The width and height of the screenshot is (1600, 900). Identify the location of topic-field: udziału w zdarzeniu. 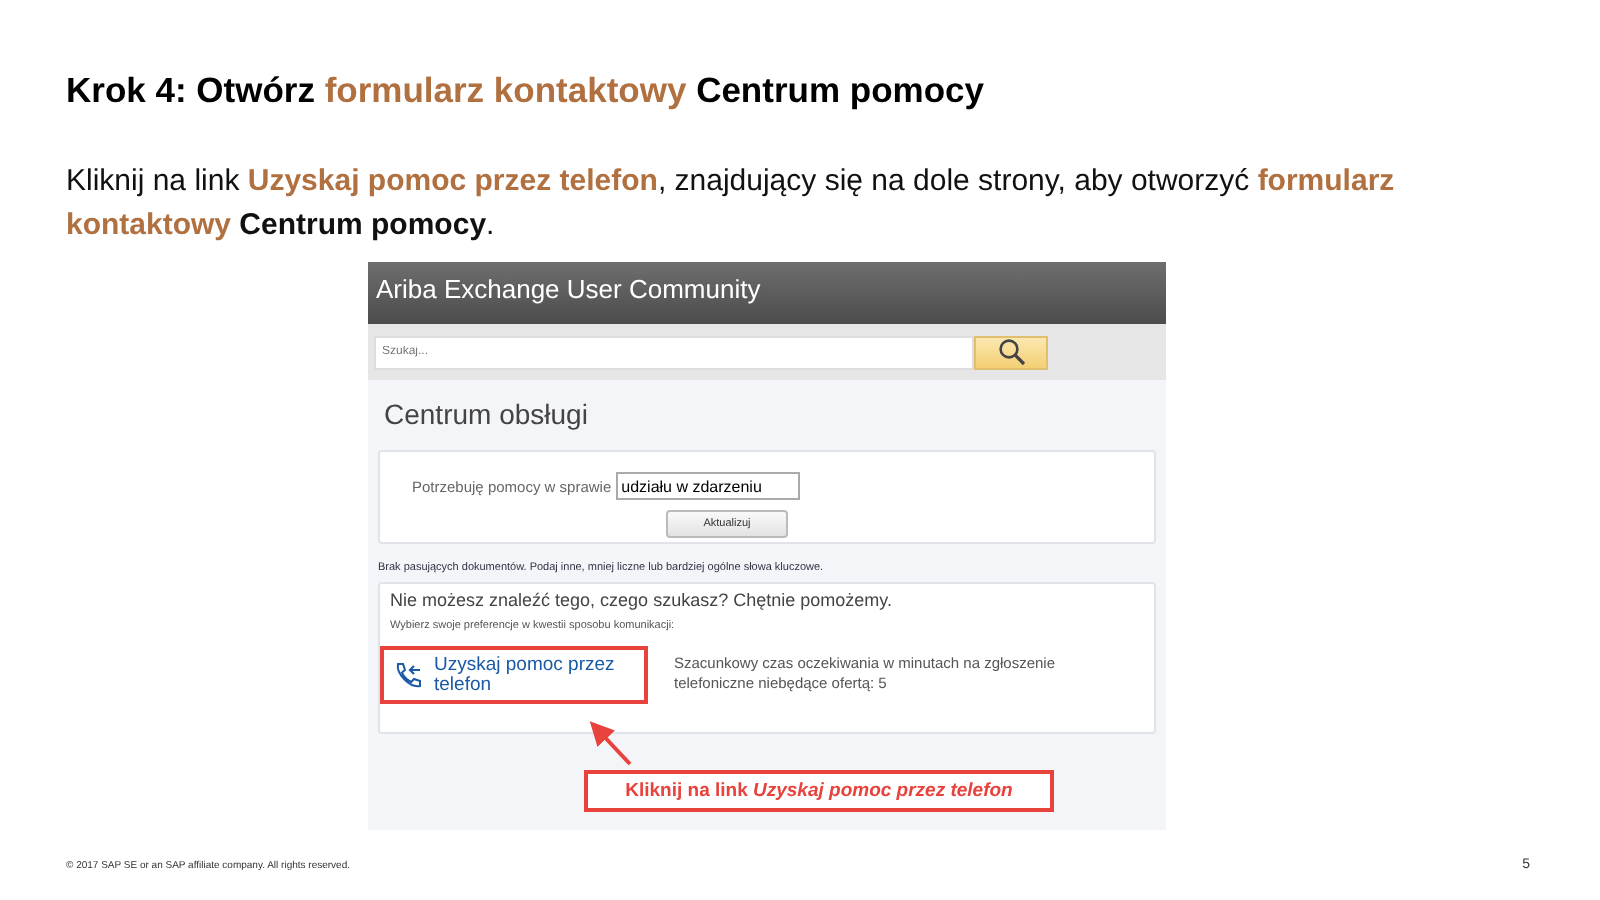
(707, 486).